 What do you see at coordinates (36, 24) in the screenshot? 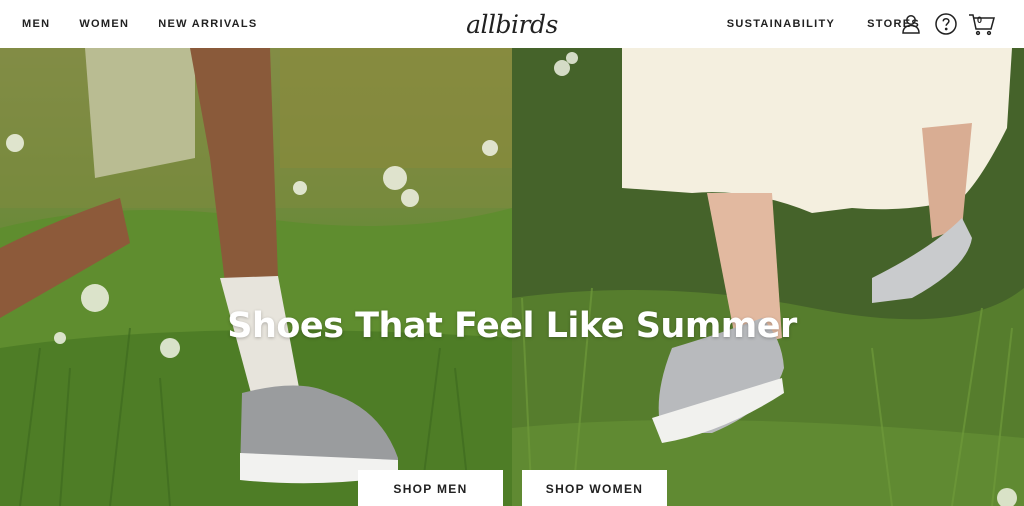
I see `nav-link-men: MEN` at bounding box center [36, 24].